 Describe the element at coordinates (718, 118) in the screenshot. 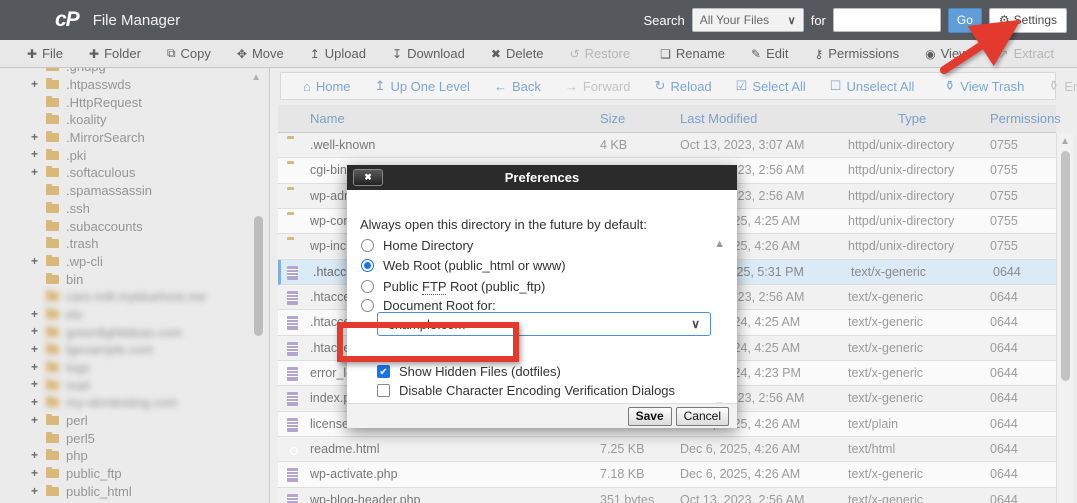

I see `column-header-last-modified: Last Modified` at that location.